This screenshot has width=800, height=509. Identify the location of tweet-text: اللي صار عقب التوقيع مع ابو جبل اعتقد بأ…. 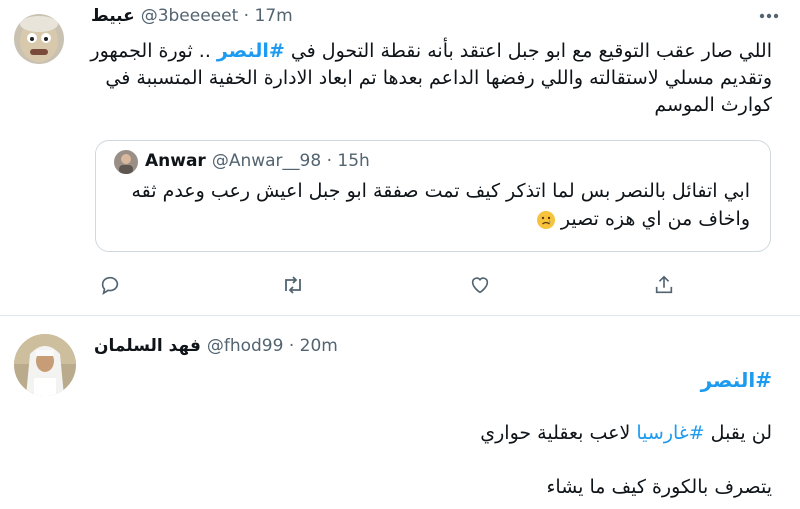
(422, 78).